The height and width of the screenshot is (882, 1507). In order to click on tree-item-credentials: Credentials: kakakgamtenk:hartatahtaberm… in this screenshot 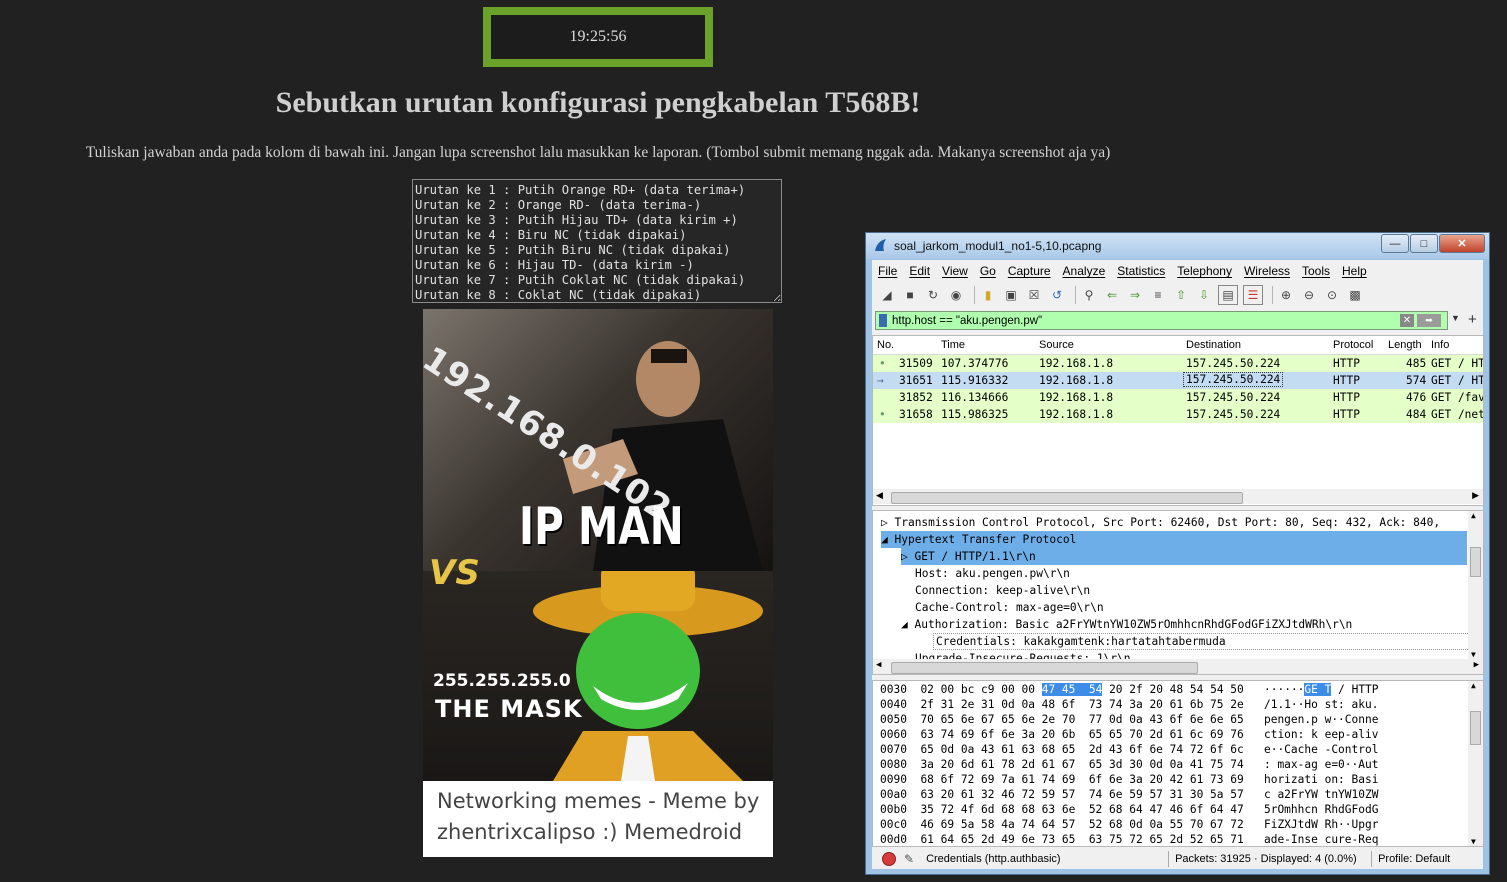, I will do `click(1201, 641)`.